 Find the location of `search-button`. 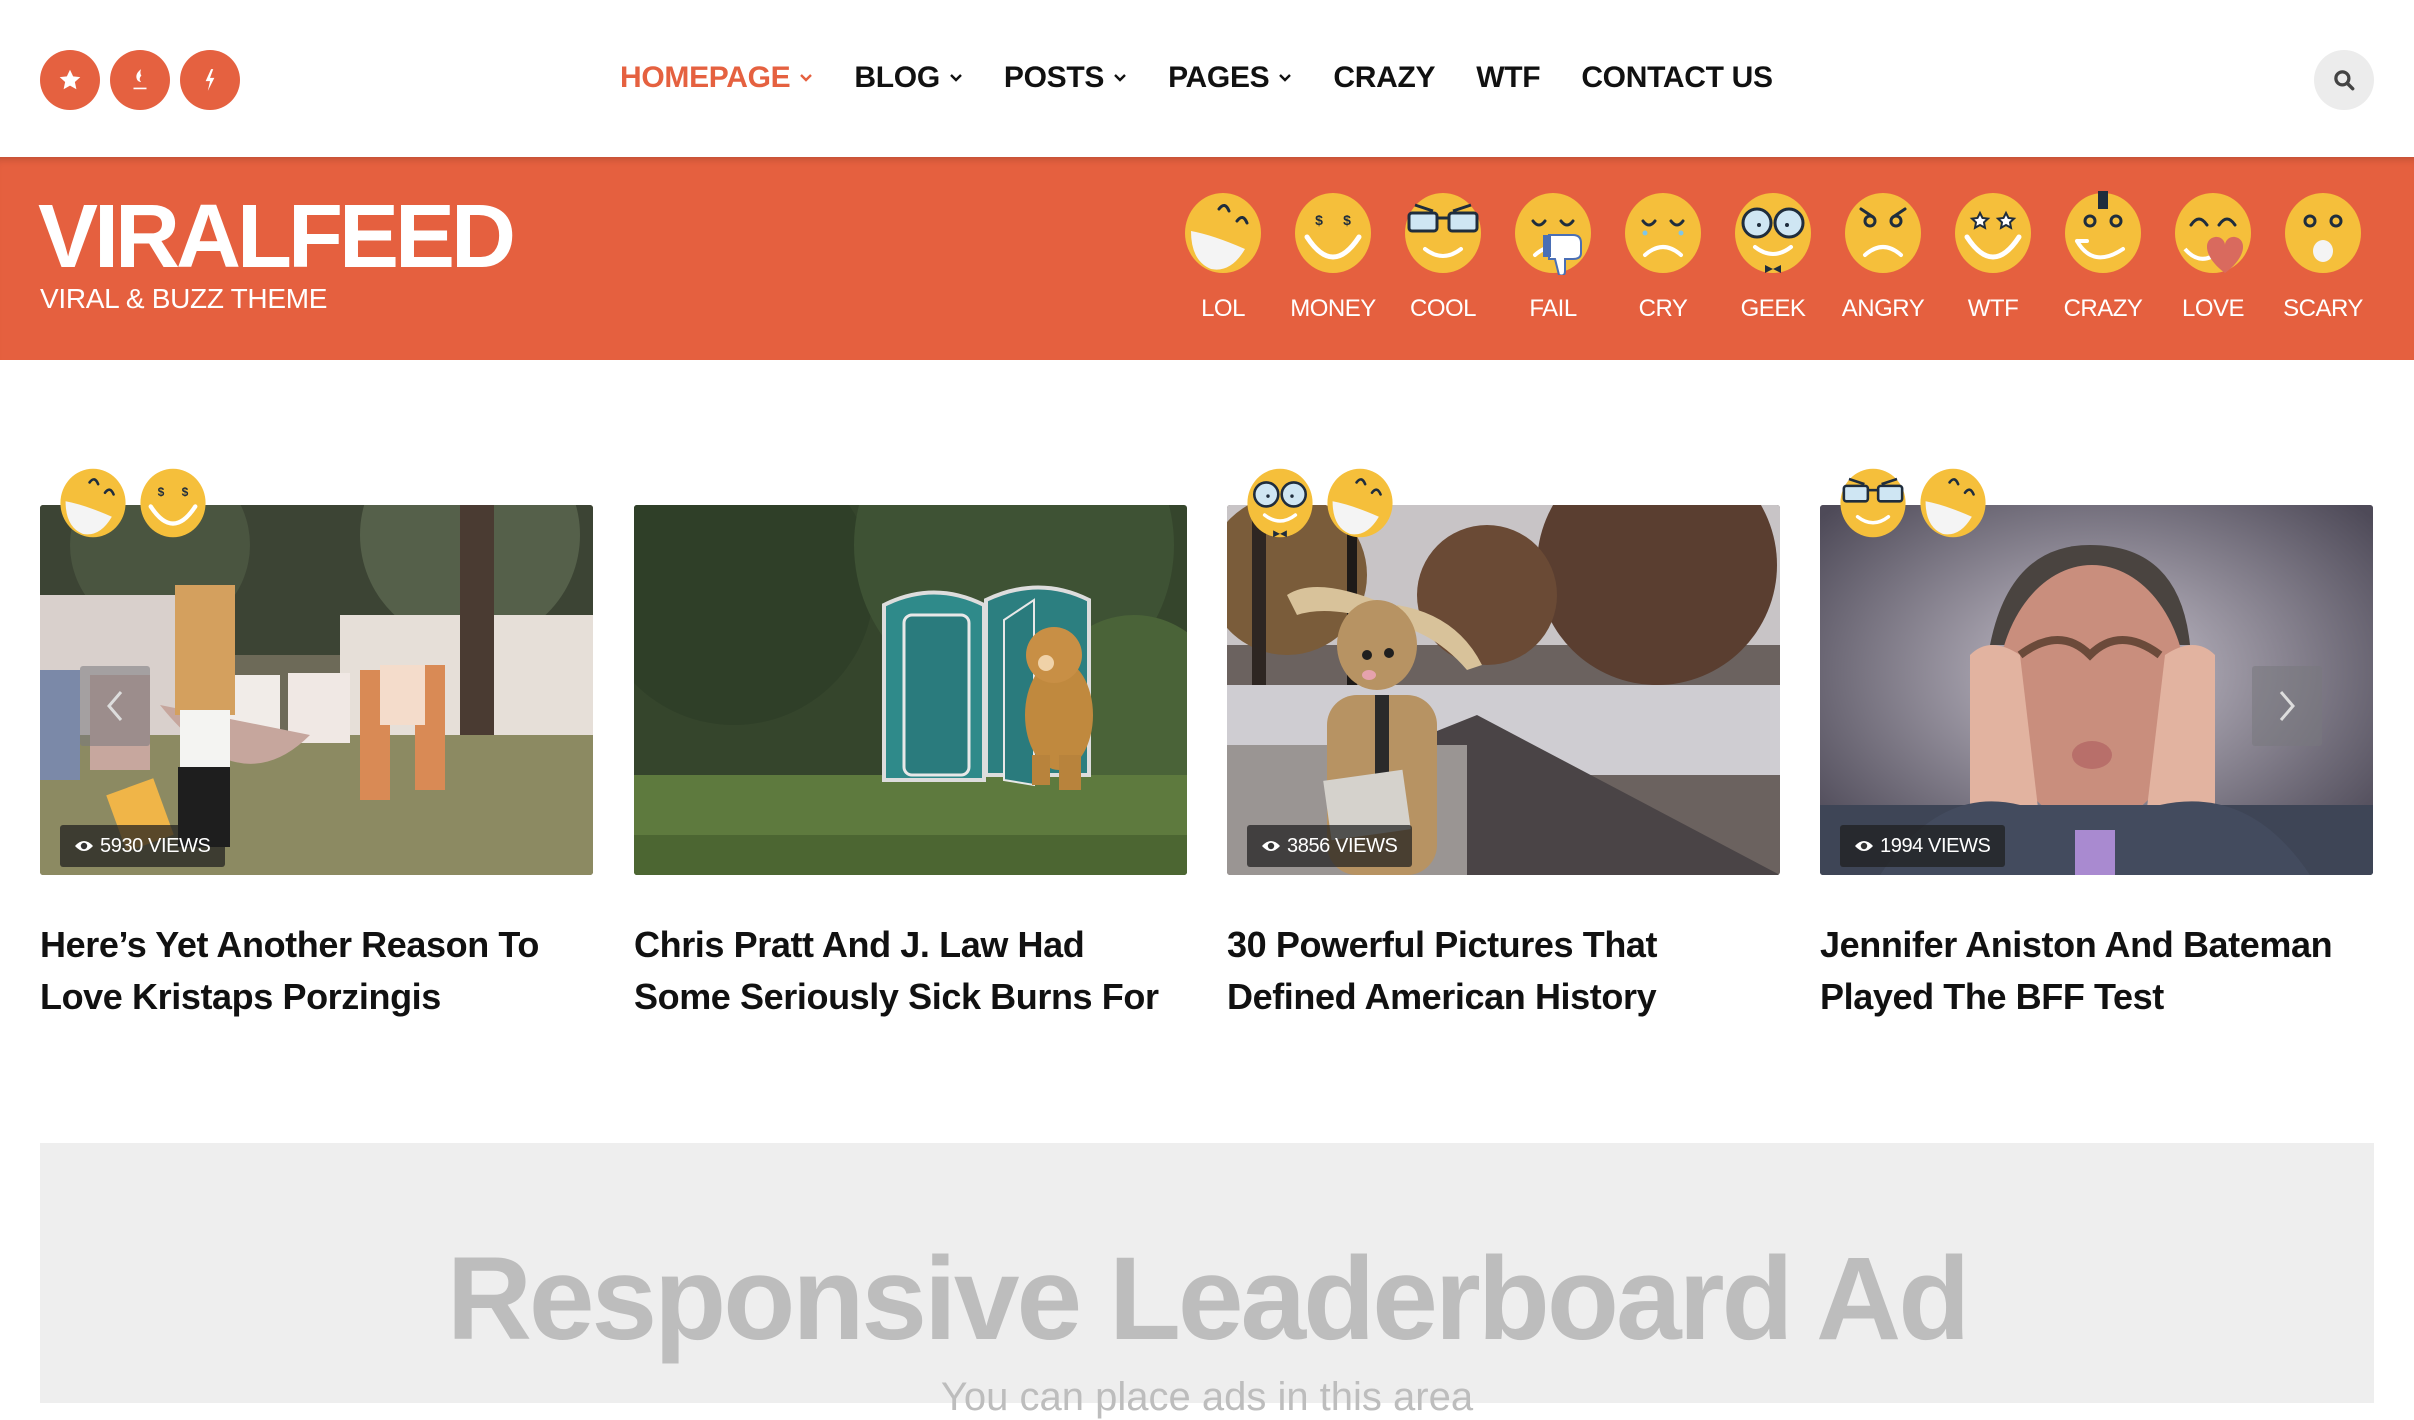

search-button is located at coordinates (2344, 80).